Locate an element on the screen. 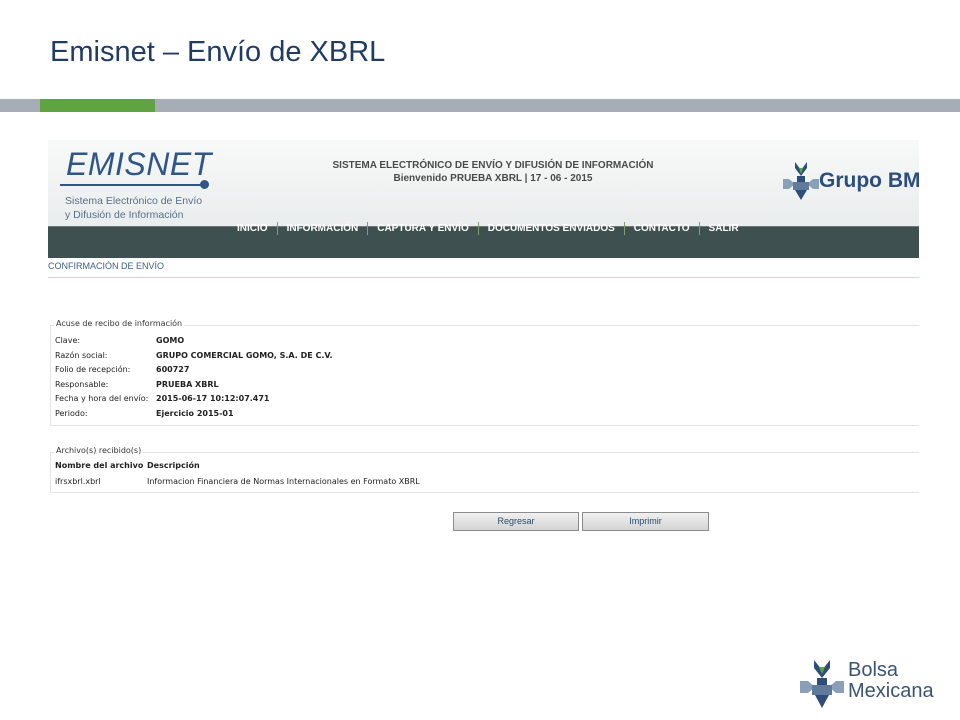 This screenshot has height=720, width=960. back-button: Regresar is located at coordinates (516, 521).